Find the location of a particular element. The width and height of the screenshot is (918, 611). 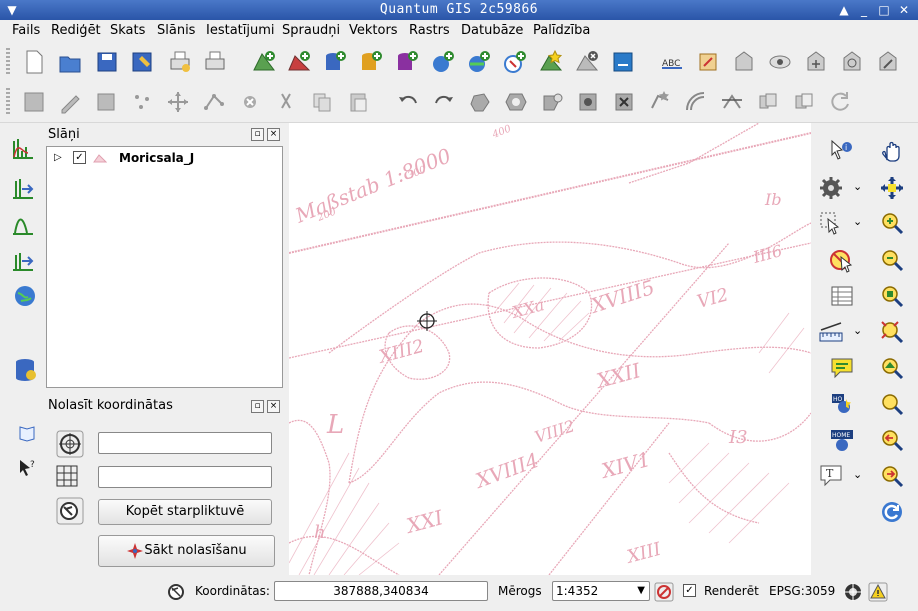

save-layer-icon is located at coordinates (623, 62).